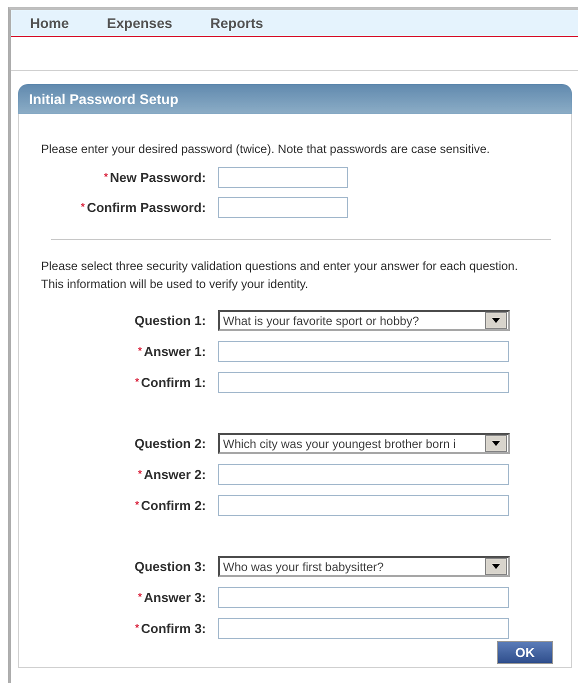 This screenshot has height=683, width=578. Describe the element at coordinates (173, 628) in the screenshot. I see `field-label: Confirm 3:` at that location.